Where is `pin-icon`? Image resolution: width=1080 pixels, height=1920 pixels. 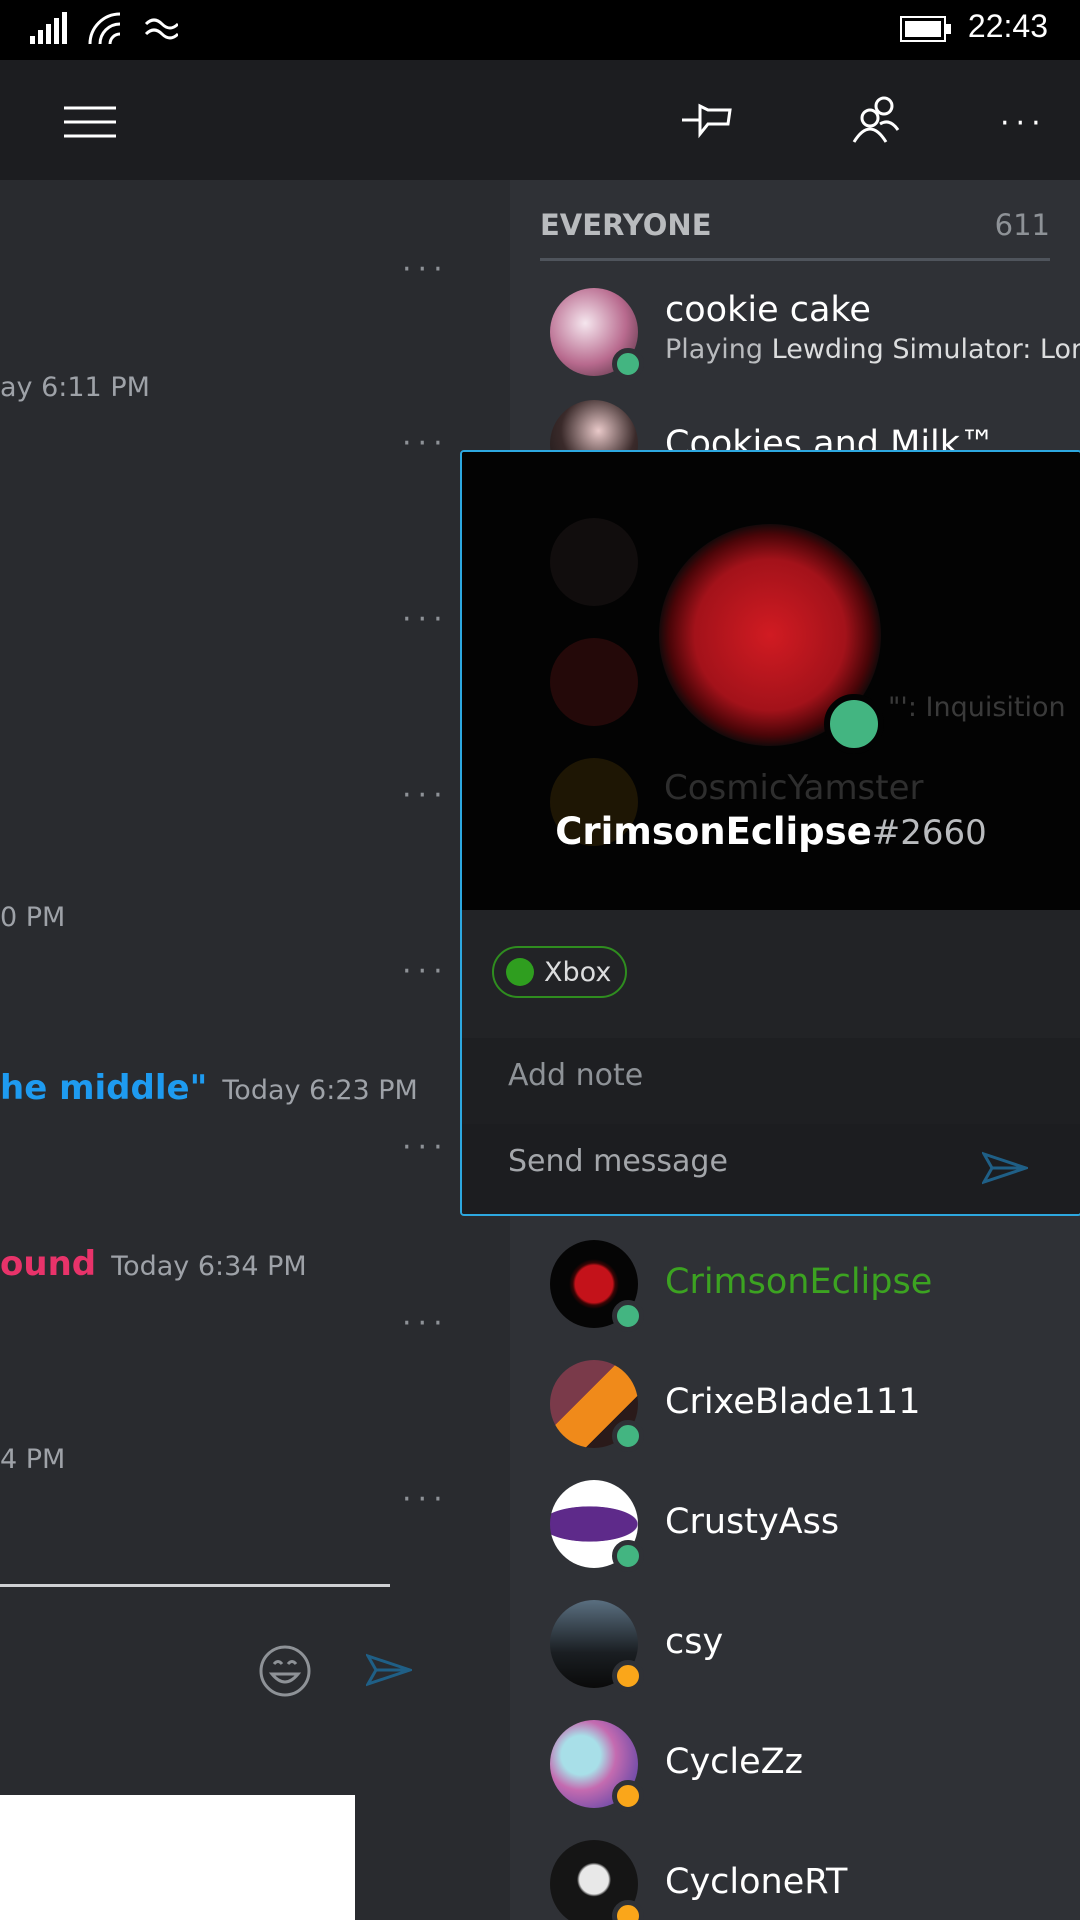 pin-icon is located at coordinates (707, 120).